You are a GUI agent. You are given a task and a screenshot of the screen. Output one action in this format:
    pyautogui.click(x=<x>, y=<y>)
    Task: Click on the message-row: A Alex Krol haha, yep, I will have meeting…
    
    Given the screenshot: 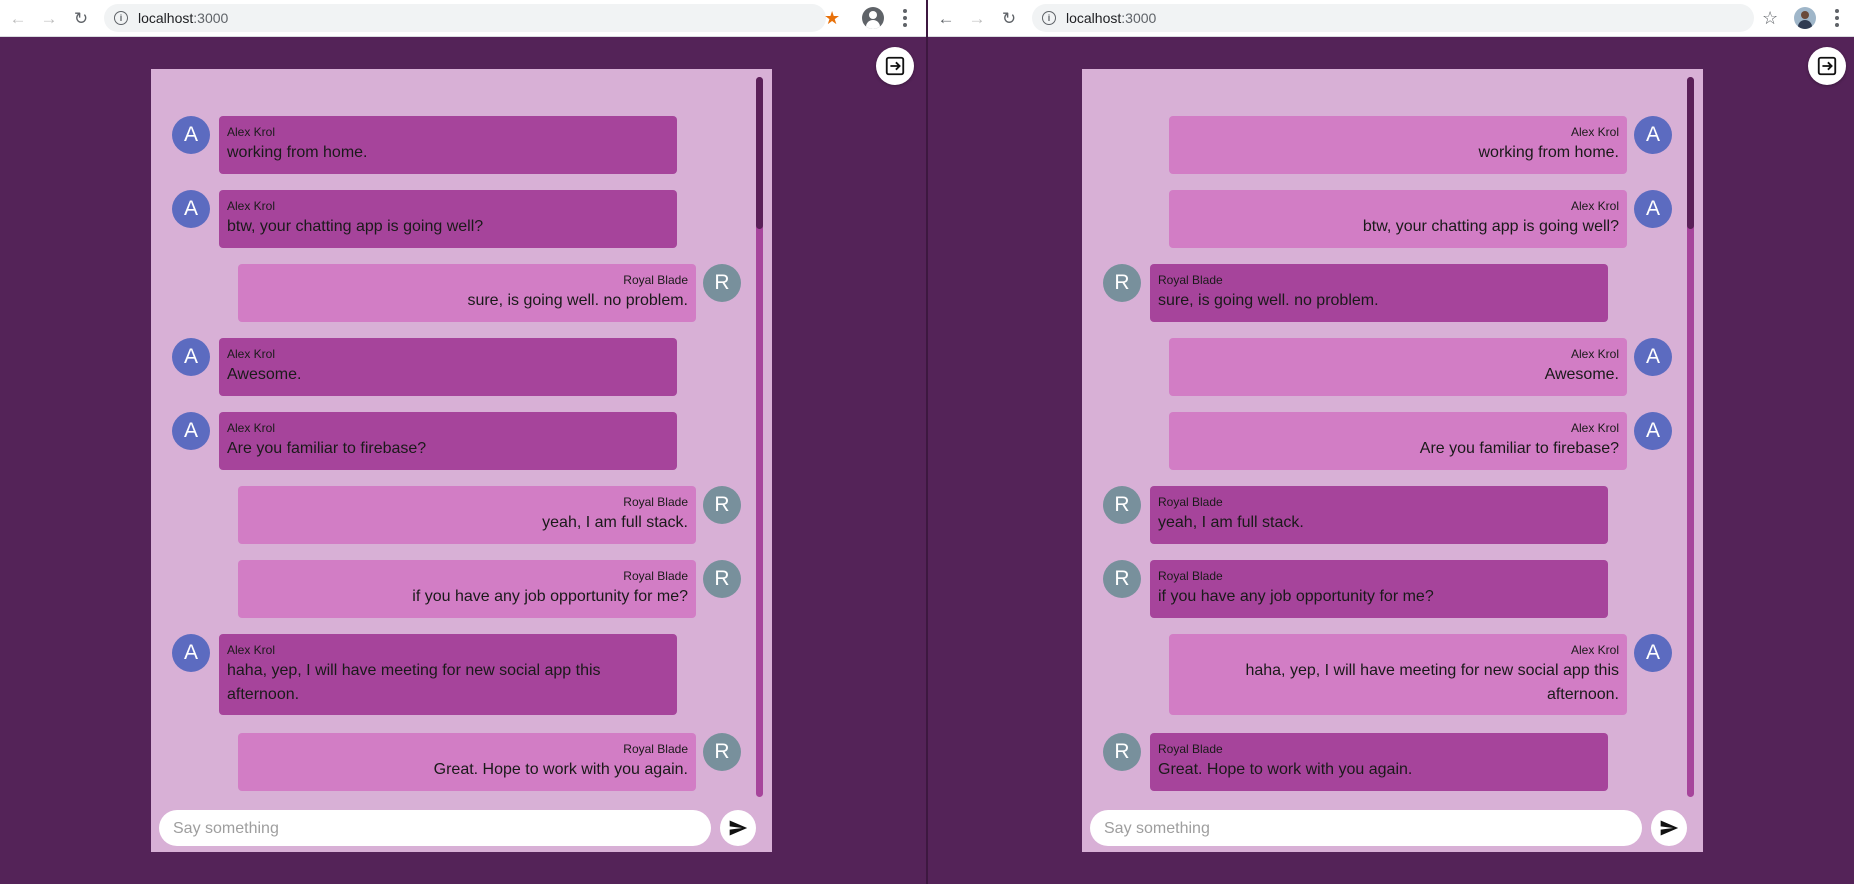 What is the action you would take?
    pyautogui.click(x=451, y=674)
    